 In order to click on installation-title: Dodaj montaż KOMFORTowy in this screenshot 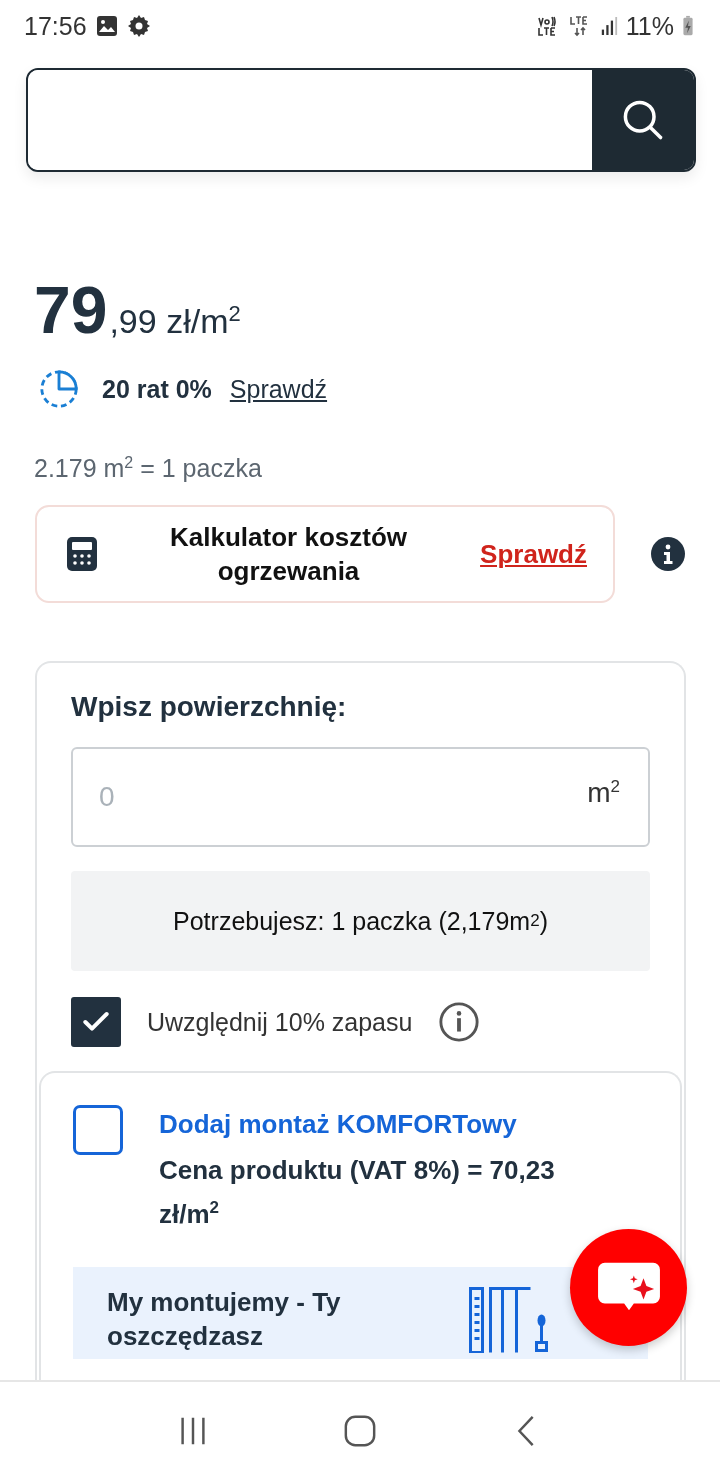, I will do `click(379, 1124)`.